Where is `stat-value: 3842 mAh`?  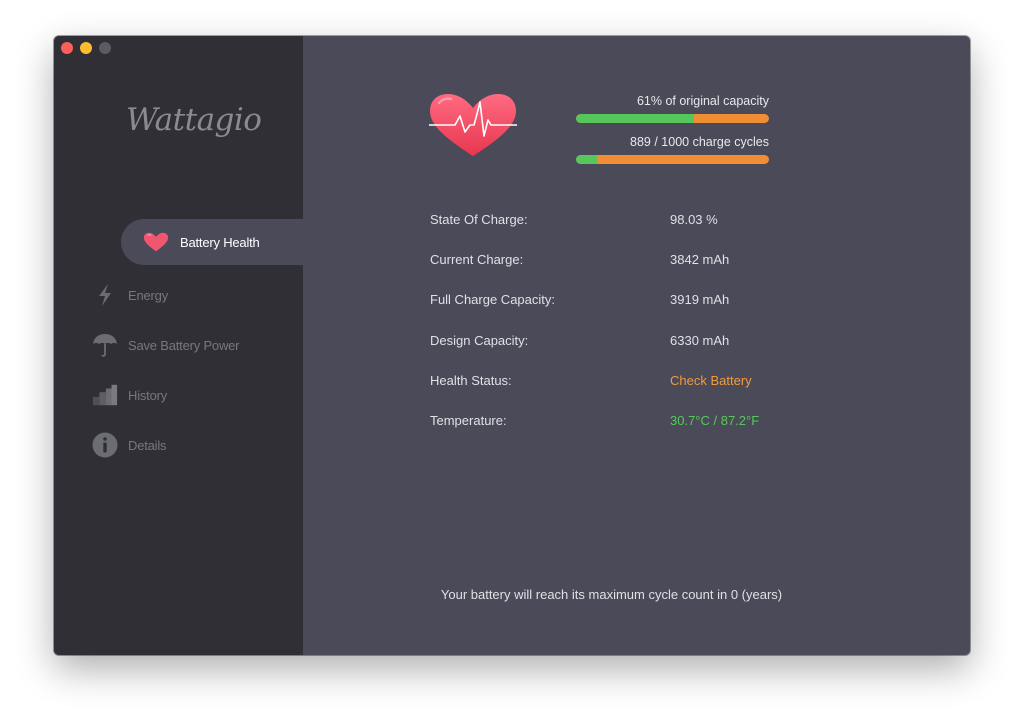 stat-value: 3842 mAh is located at coordinates (700, 259).